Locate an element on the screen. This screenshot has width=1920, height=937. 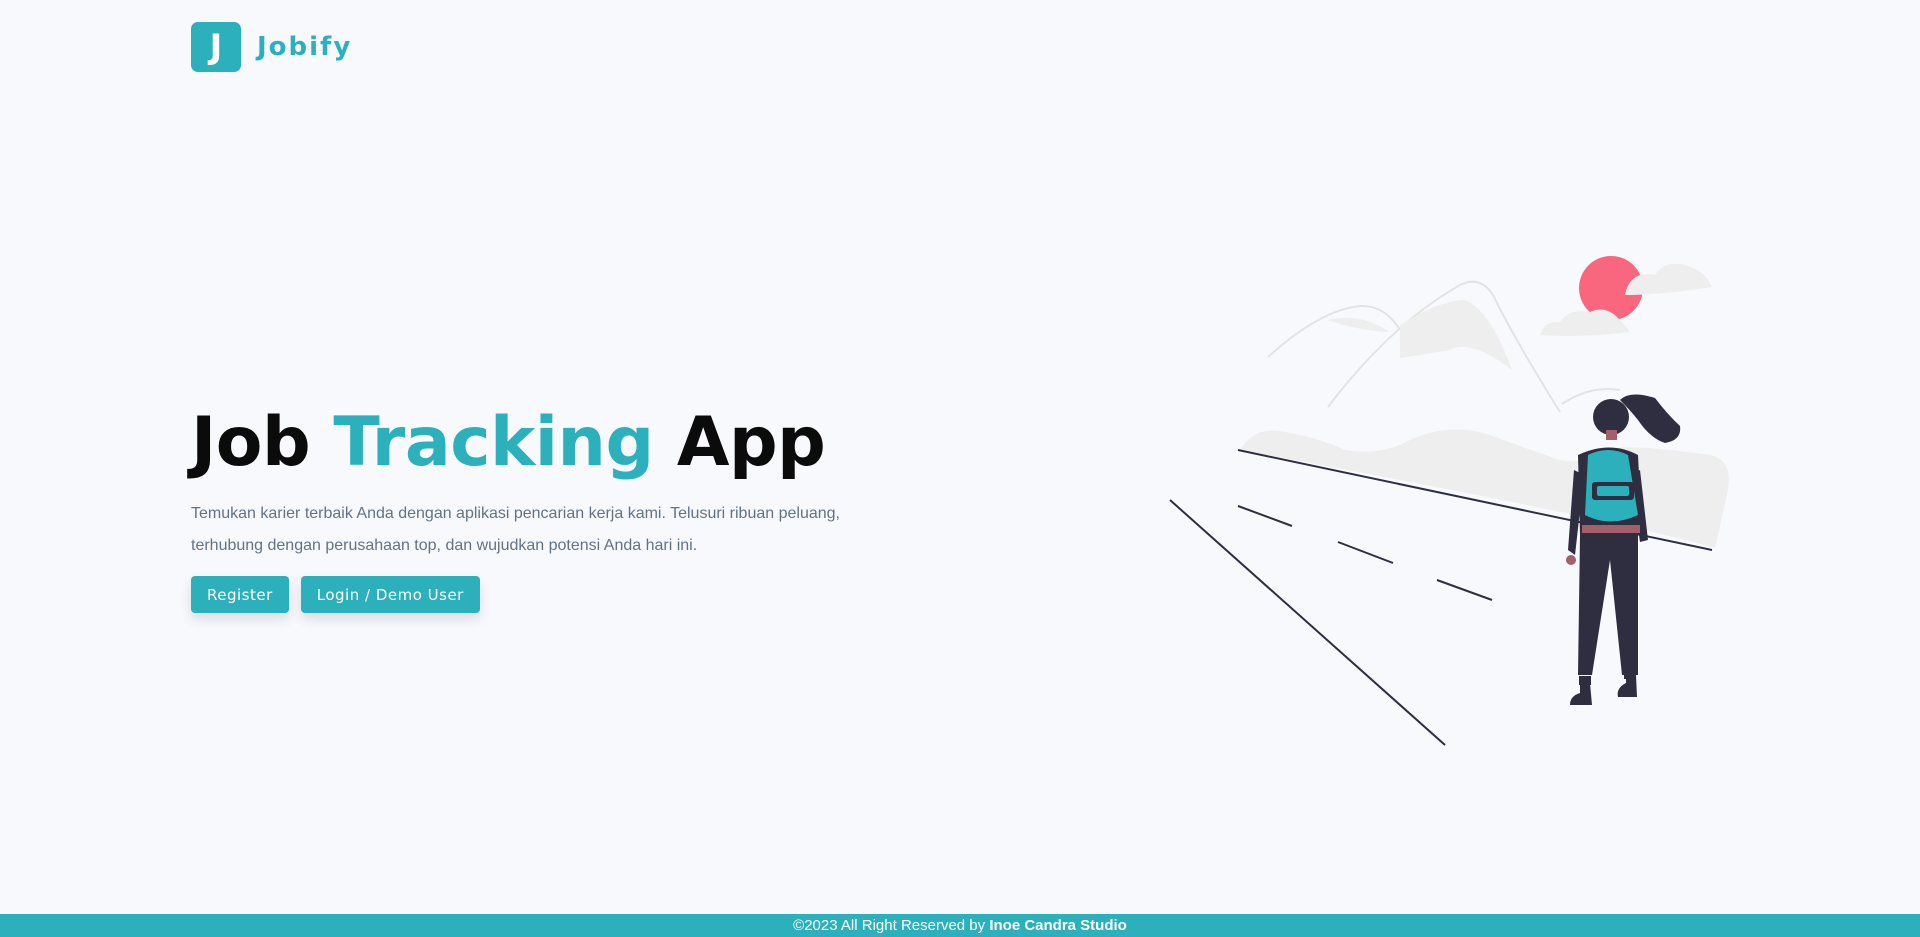
register-button: Register is located at coordinates (240, 594).